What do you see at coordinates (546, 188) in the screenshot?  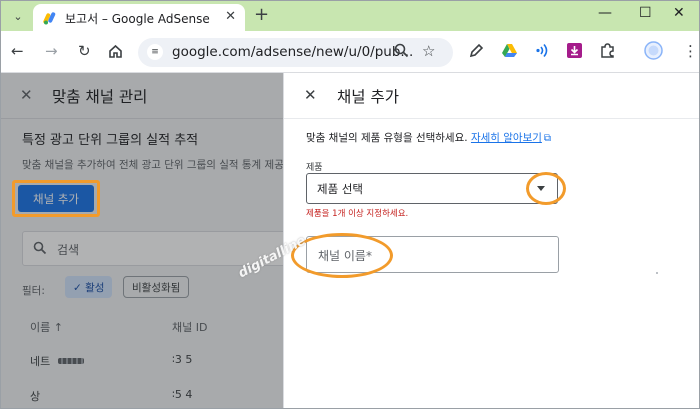 I see `highlight-ring-dropdown` at bounding box center [546, 188].